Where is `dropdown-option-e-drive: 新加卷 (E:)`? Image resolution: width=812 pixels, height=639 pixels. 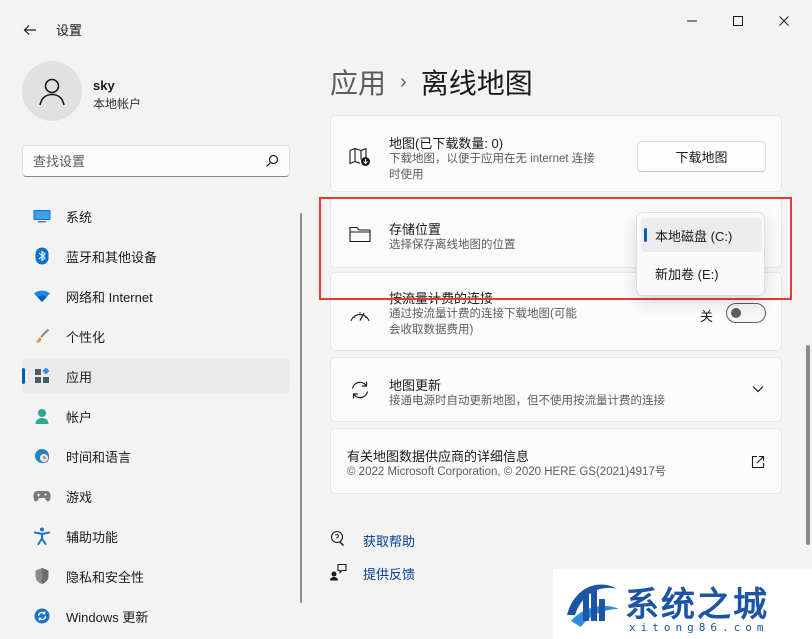
dropdown-option-e-drive: 新加卷 (E:) is located at coordinates (701, 273).